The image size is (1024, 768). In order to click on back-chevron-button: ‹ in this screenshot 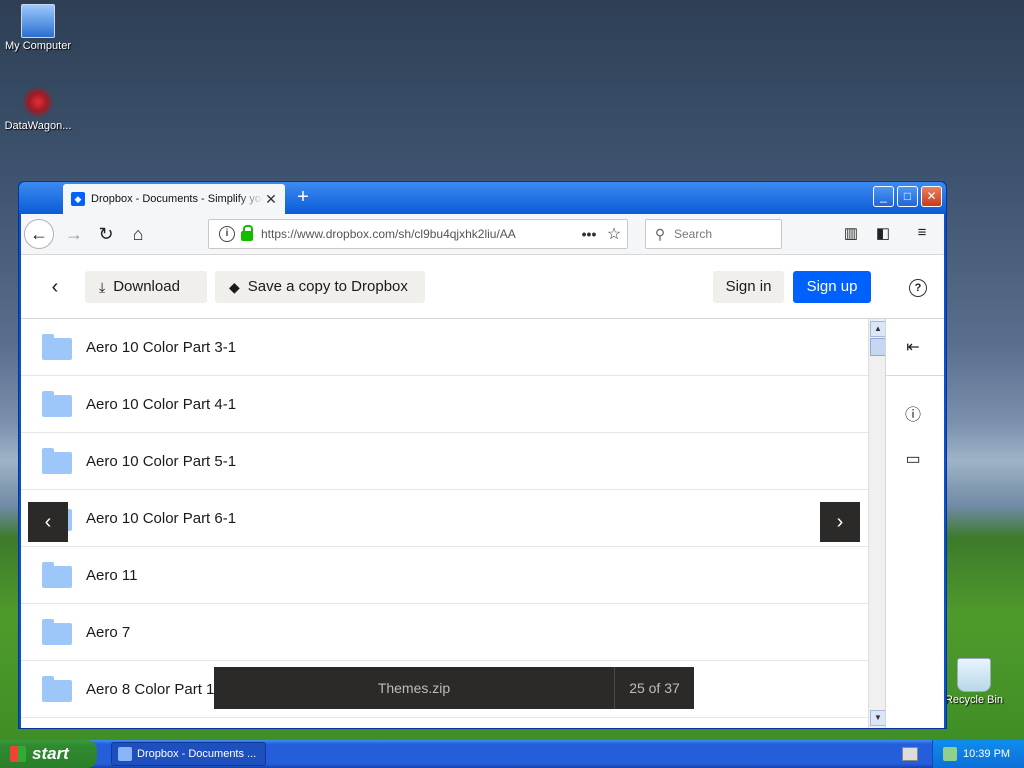, I will do `click(55, 287)`.